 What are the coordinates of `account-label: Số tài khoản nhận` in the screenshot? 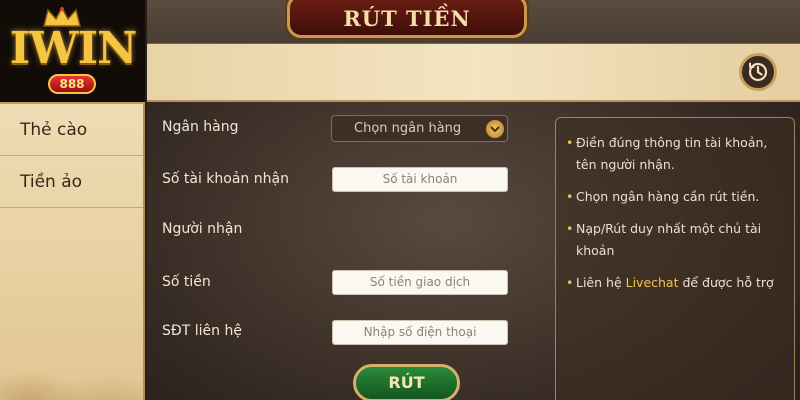 It's located at (225, 179).